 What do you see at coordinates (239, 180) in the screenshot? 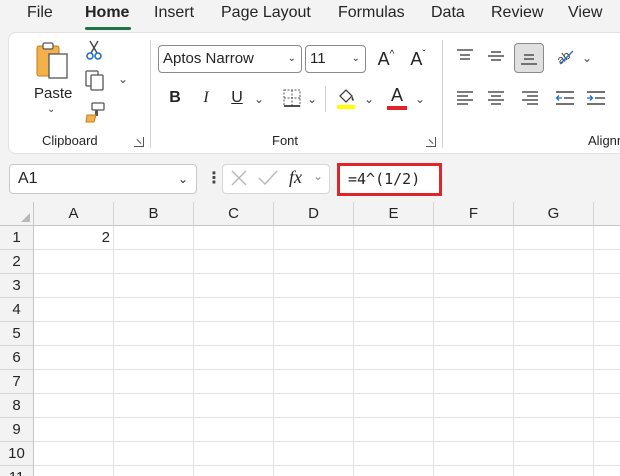
I see `cancel-icon` at bounding box center [239, 180].